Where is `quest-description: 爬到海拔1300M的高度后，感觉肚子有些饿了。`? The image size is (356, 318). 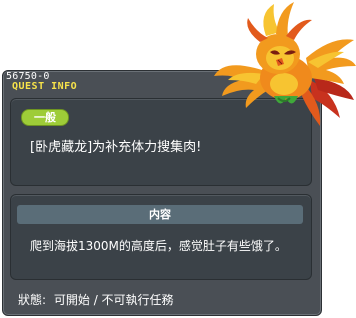 quest-description: 爬到海拔1300M的高度后，感觉肚子有些饿了。 is located at coordinates (158, 246).